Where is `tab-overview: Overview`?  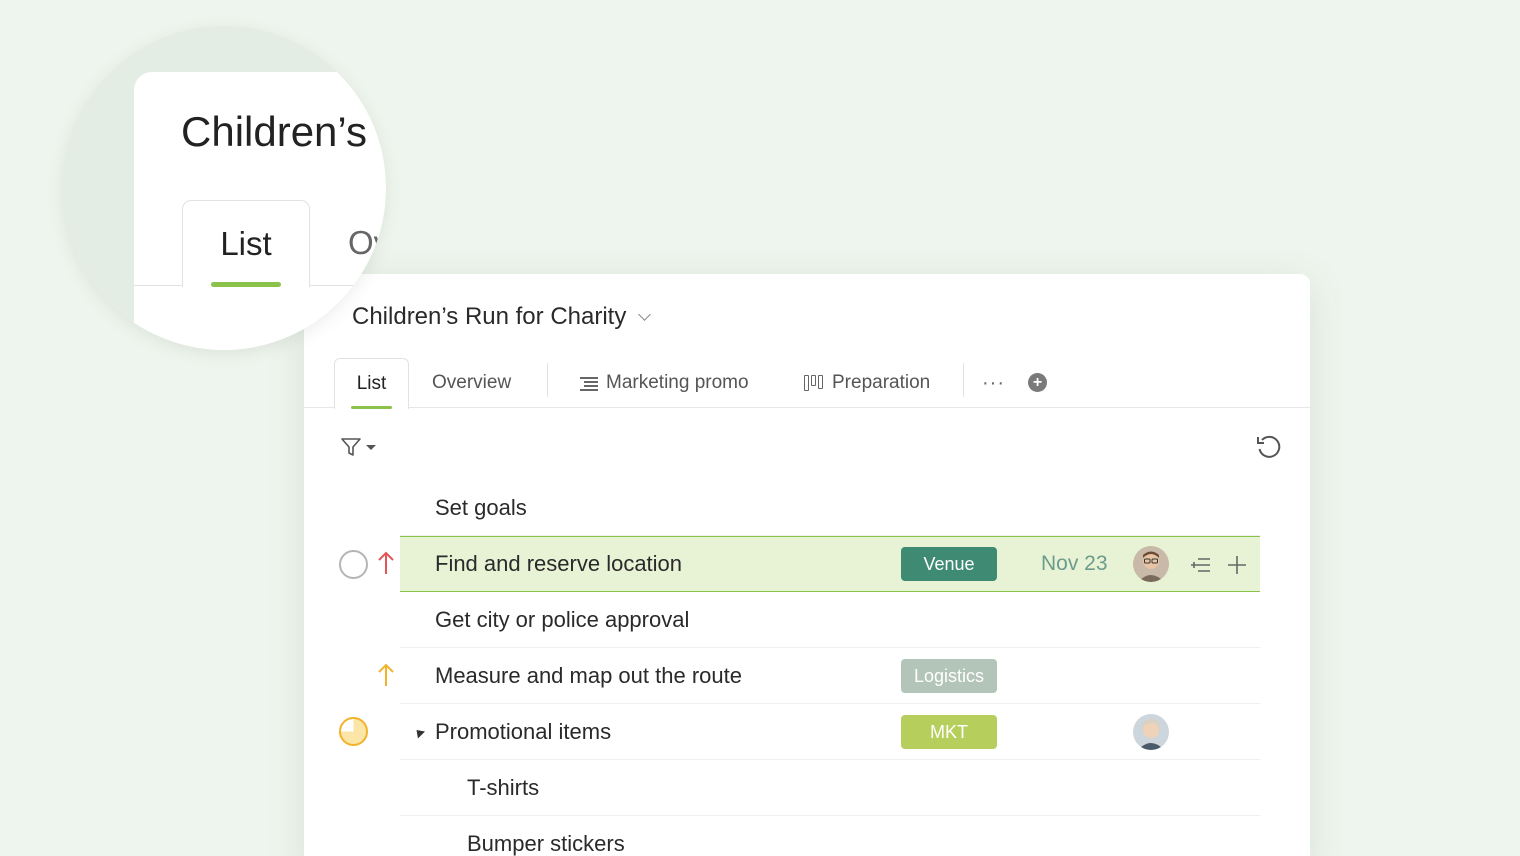 tab-overview: Overview is located at coordinates (471, 383).